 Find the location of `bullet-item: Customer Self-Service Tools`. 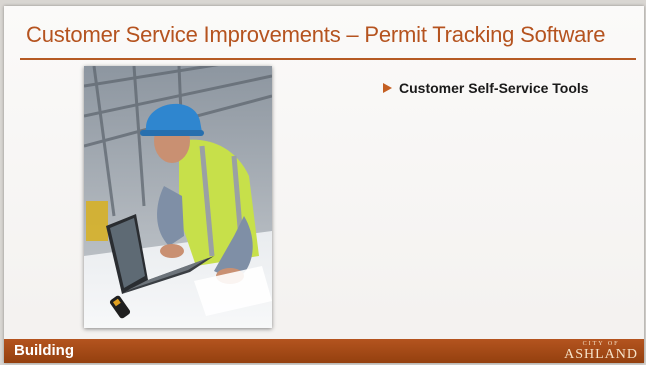

bullet-item: Customer Self-Service Tools is located at coordinates (486, 88).